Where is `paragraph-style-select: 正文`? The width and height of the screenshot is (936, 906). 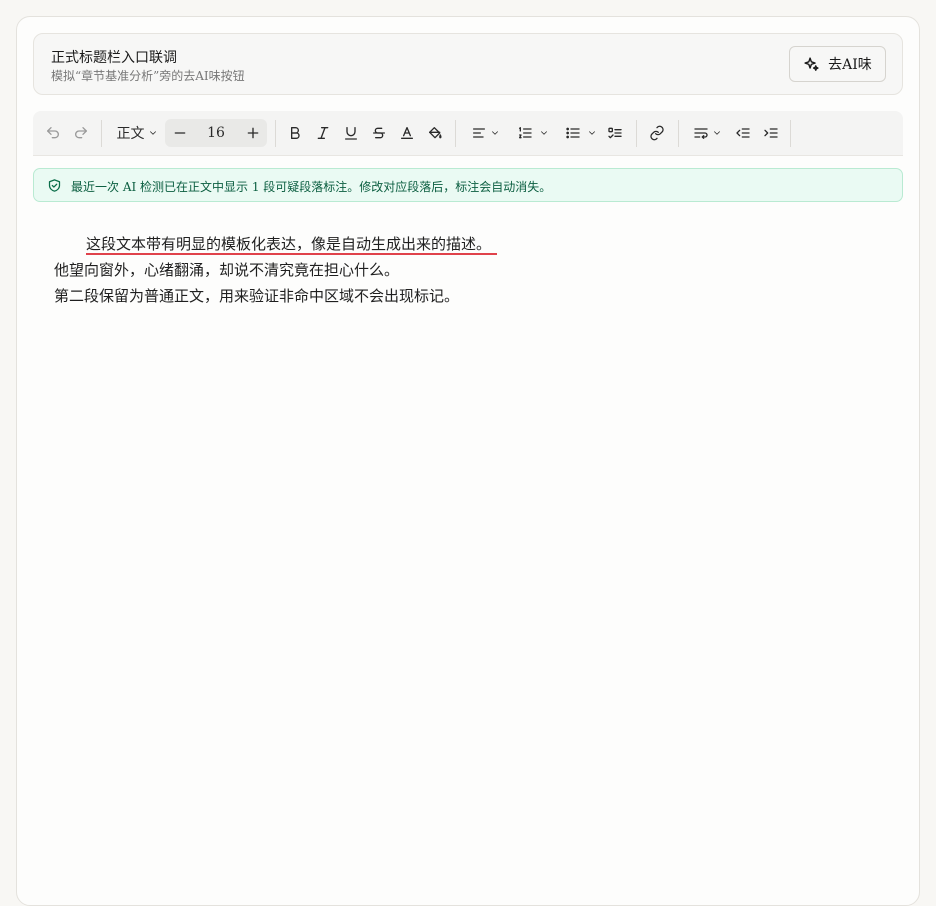
paragraph-style-select: 正文 is located at coordinates (137, 133).